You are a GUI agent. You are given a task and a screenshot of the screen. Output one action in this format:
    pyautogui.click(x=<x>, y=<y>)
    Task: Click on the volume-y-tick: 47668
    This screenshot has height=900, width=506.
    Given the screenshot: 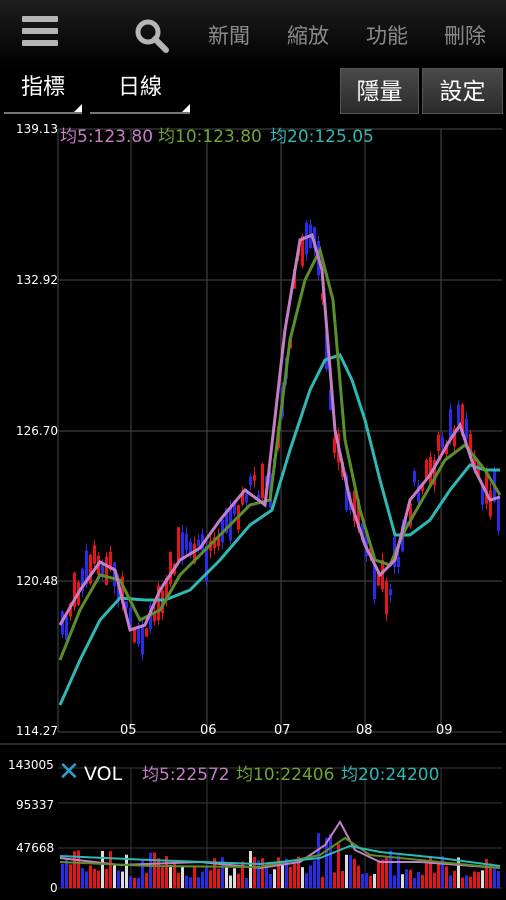 What is the action you would take?
    pyautogui.click(x=35, y=848)
    